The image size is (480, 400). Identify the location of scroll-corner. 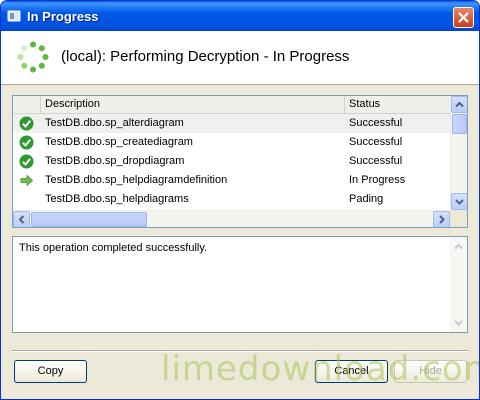
(458, 218).